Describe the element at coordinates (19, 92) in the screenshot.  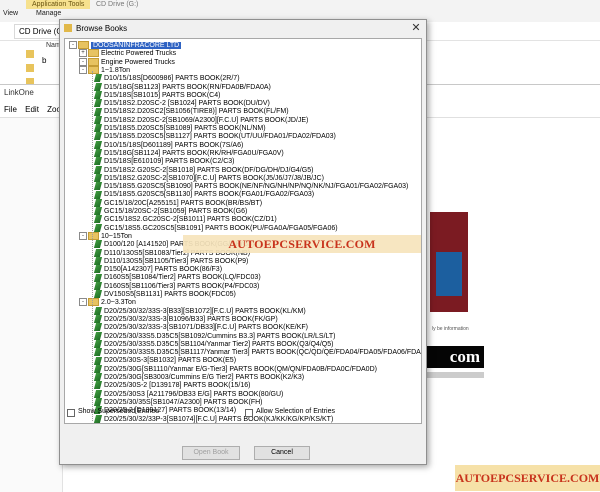
I see `linkone-title: LinkOne` at that location.